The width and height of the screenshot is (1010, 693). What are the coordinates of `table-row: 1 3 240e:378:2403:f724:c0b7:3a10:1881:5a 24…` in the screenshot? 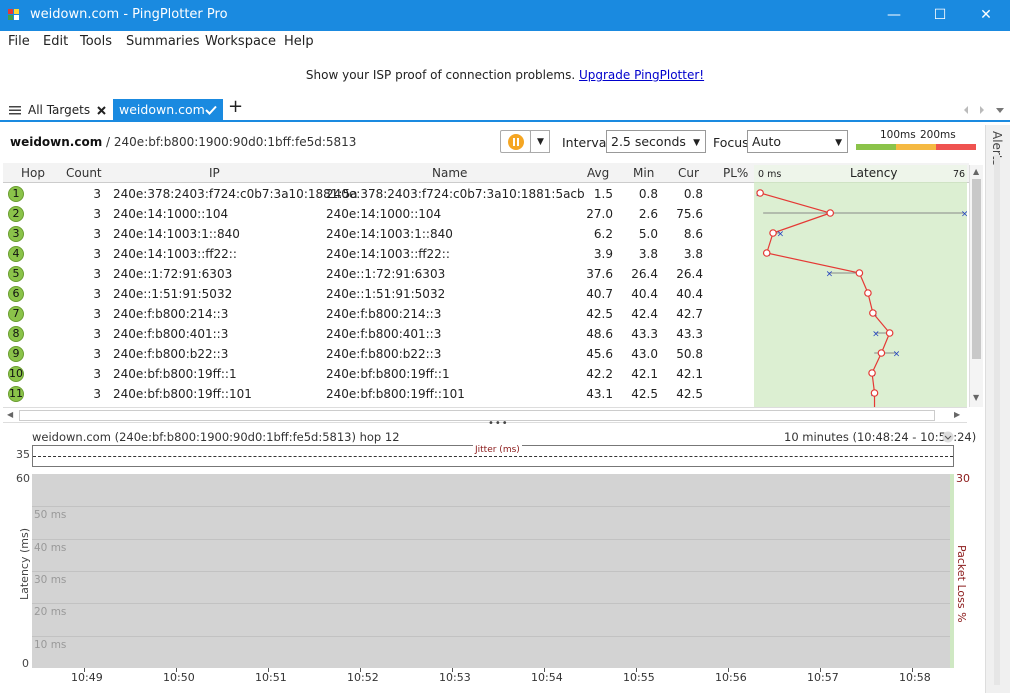 It's located at (379, 194).